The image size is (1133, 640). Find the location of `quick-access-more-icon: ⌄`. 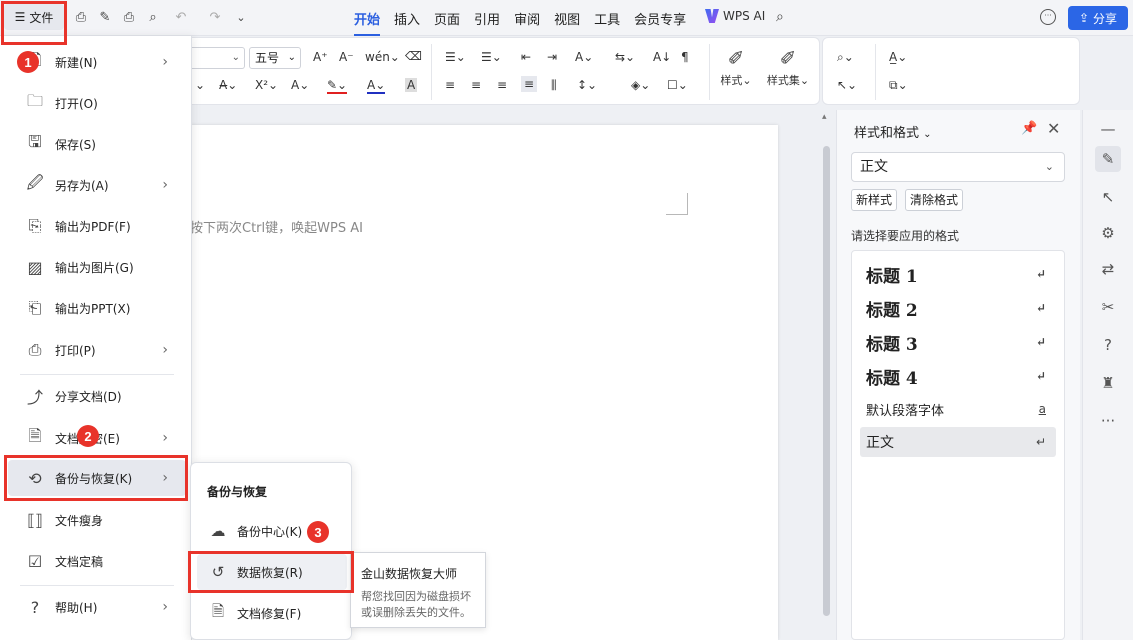

quick-access-more-icon: ⌄ is located at coordinates (241, 17).